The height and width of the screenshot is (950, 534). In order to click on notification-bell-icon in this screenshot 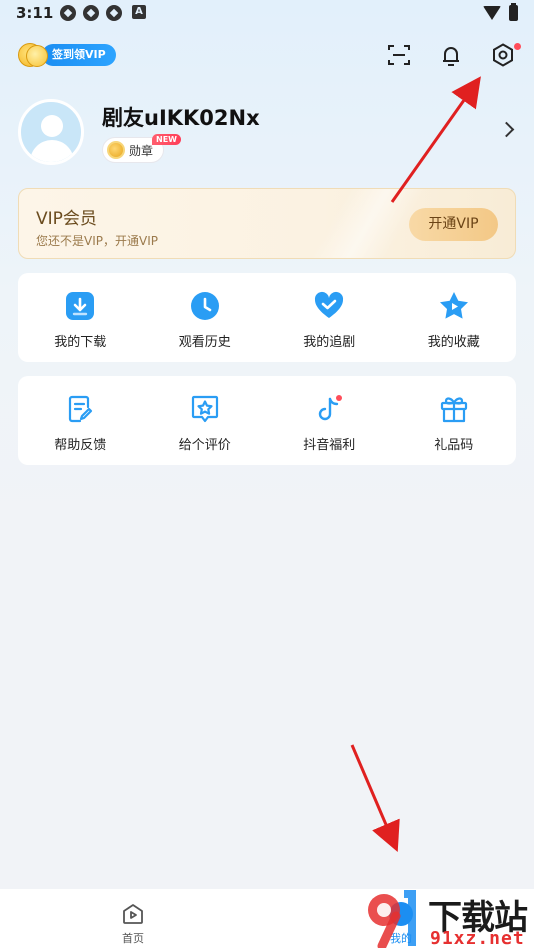, I will do `click(451, 55)`.